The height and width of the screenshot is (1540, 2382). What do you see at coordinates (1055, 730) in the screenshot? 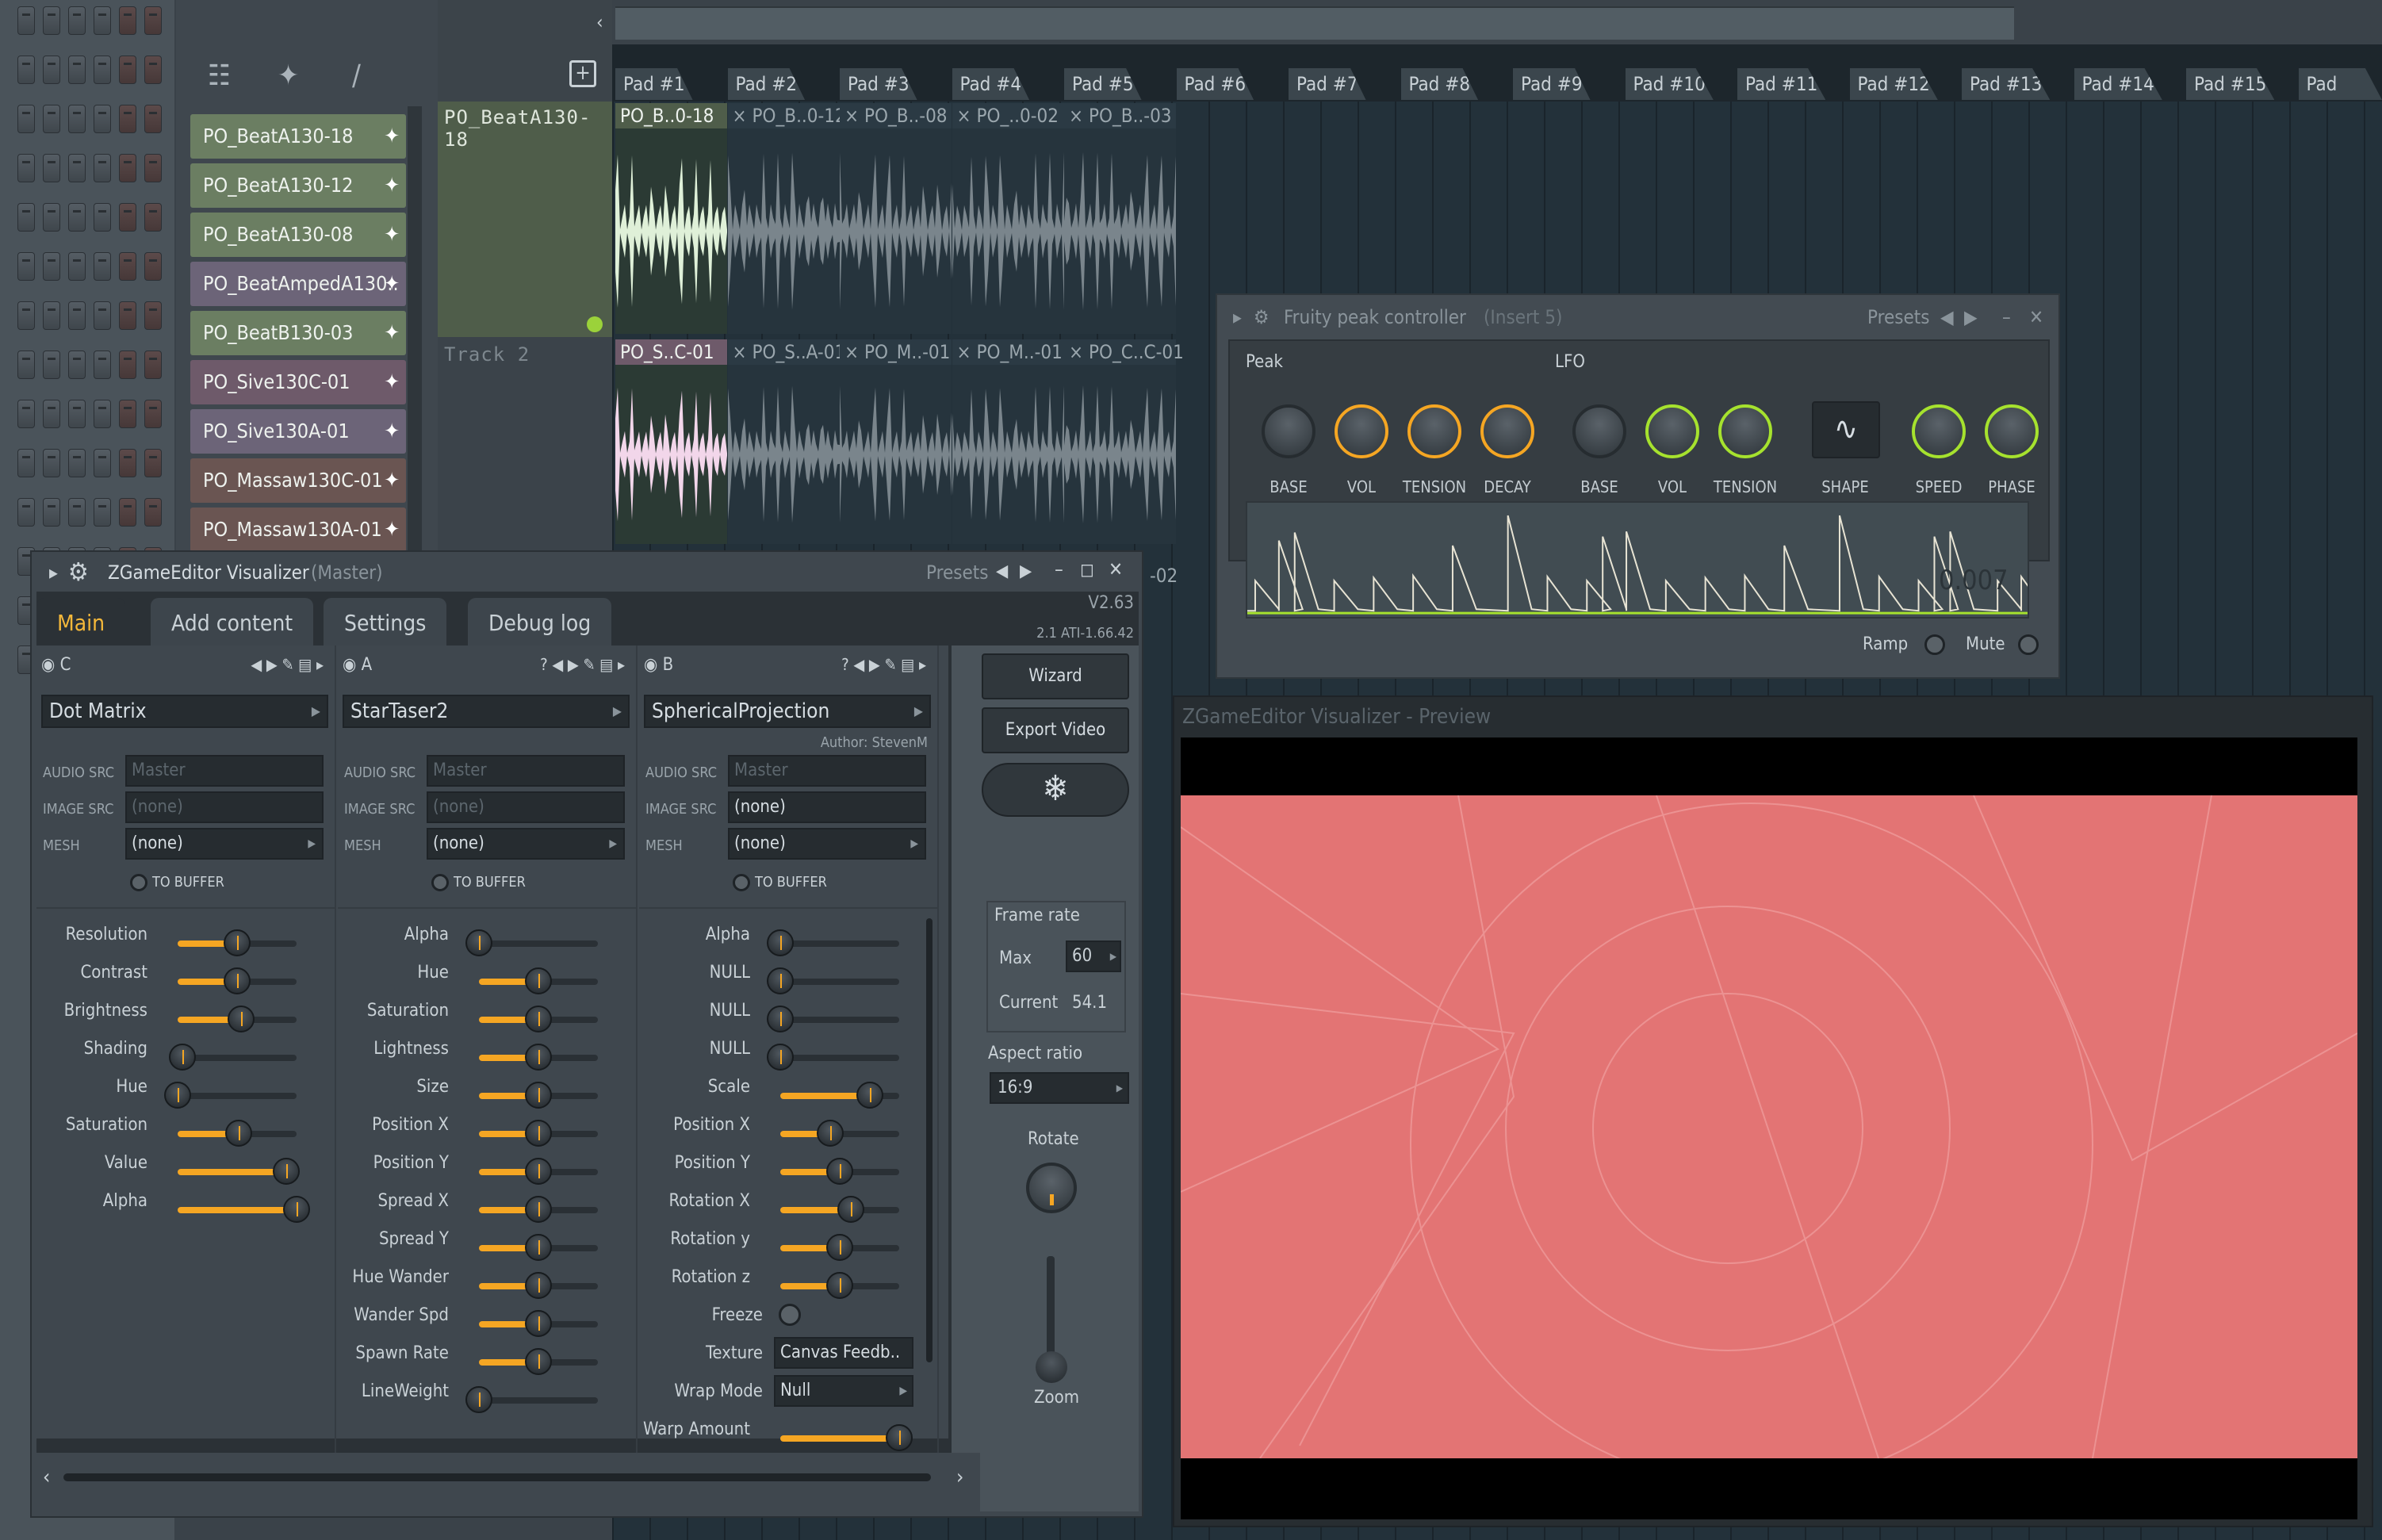
I see `export-video-button: Export Video` at bounding box center [1055, 730].